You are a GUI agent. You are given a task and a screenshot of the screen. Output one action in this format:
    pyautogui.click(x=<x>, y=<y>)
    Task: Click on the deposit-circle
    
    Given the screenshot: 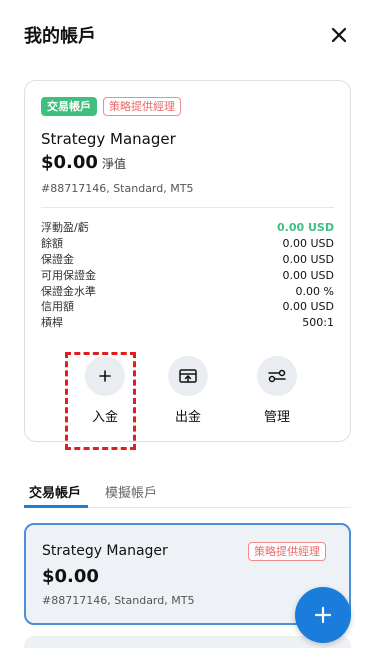 What is the action you would take?
    pyautogui.click(x=105, y=376)
    